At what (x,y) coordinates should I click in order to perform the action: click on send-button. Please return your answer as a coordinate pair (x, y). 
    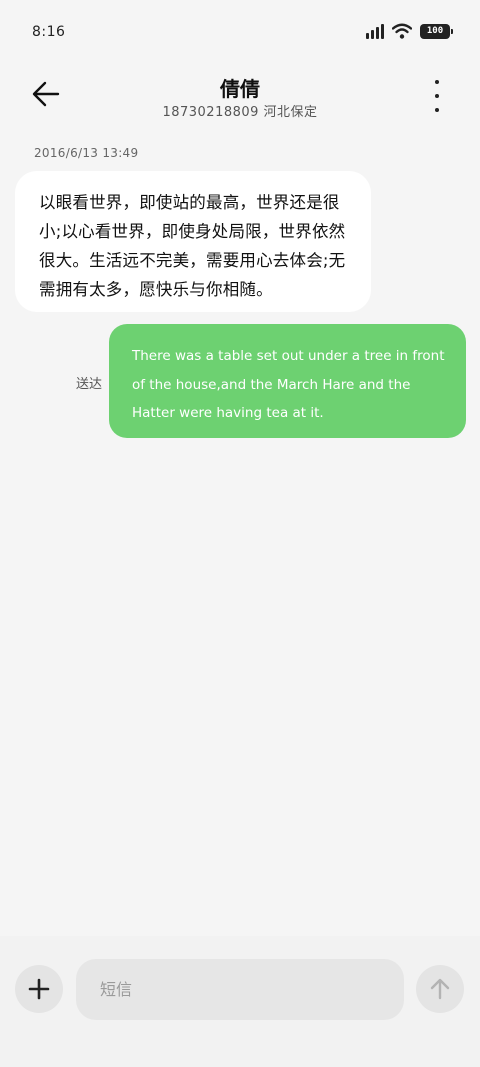
    Looking at the image, I should click on (440, 989).